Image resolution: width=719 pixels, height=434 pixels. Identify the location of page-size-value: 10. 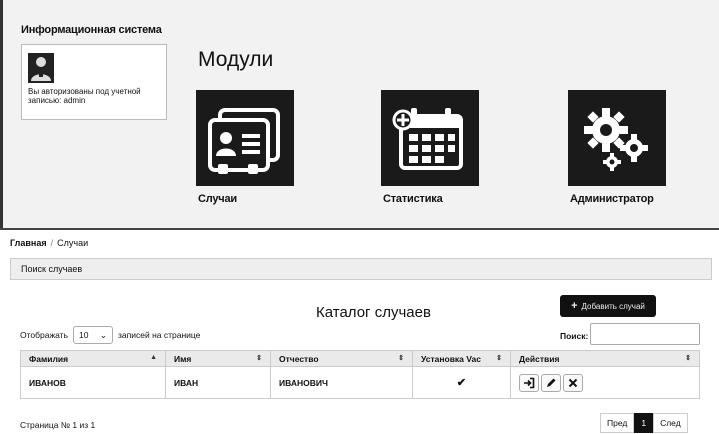
(84, 335).